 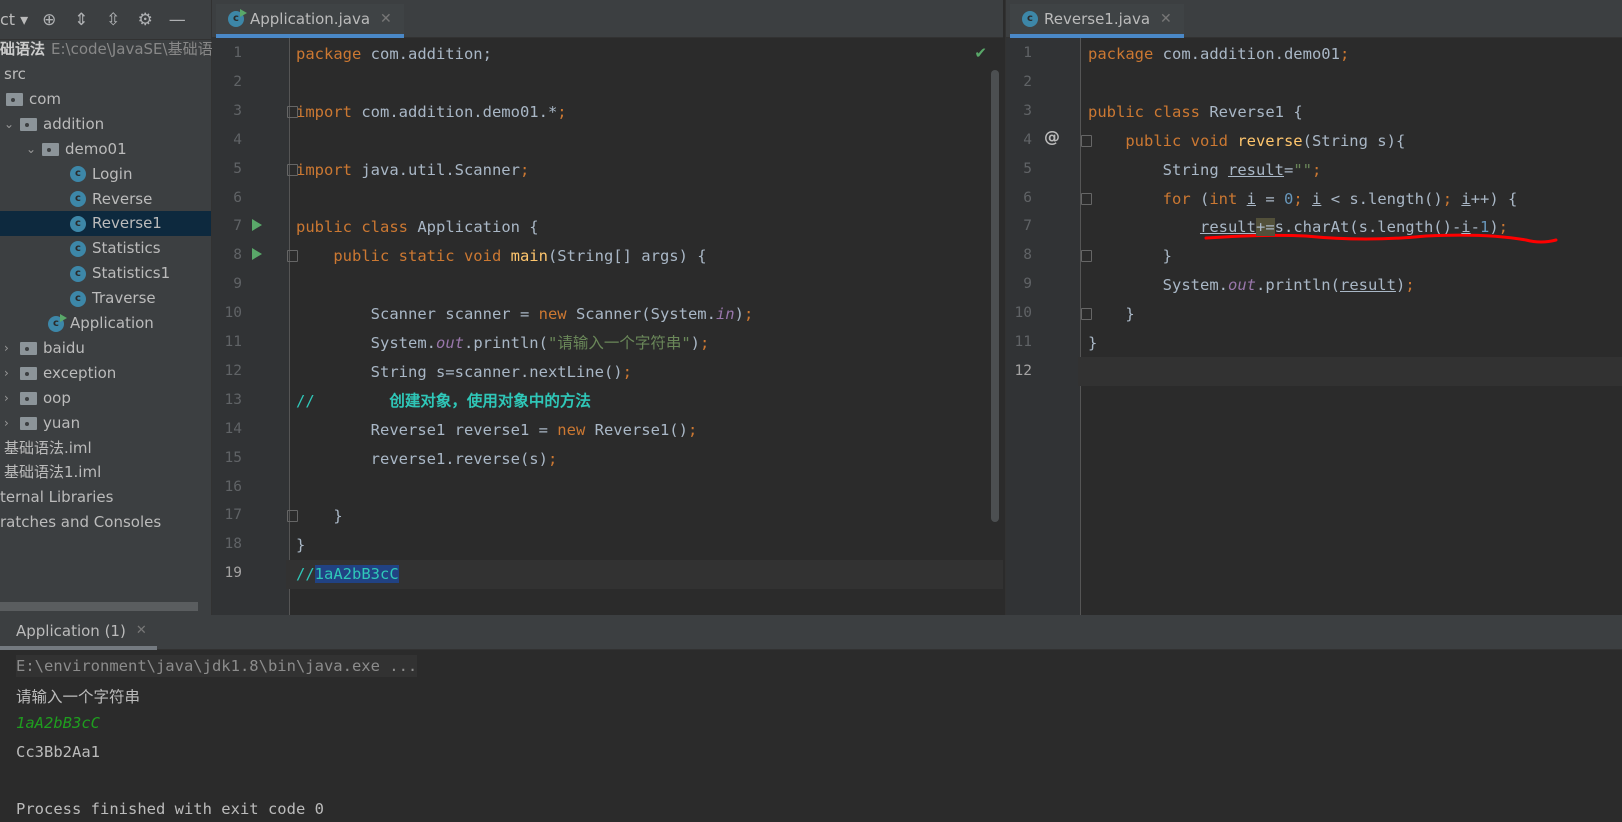 What do you see at coordinates (80, 522) in the screenshot?
I see `tree-item: ratches and Consoles` at bounding box center [80, 522].